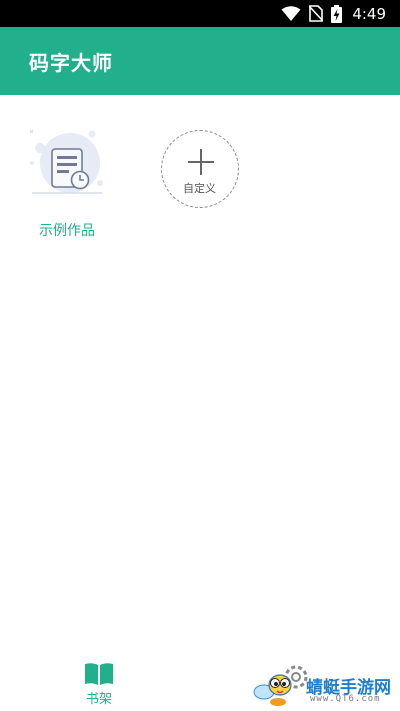 Image resolution: width=400 pixels, height=711 pixels. Describe the element at coordinates (200, 61) in the screenshot. I see `app-header: 码字大师` at that location.